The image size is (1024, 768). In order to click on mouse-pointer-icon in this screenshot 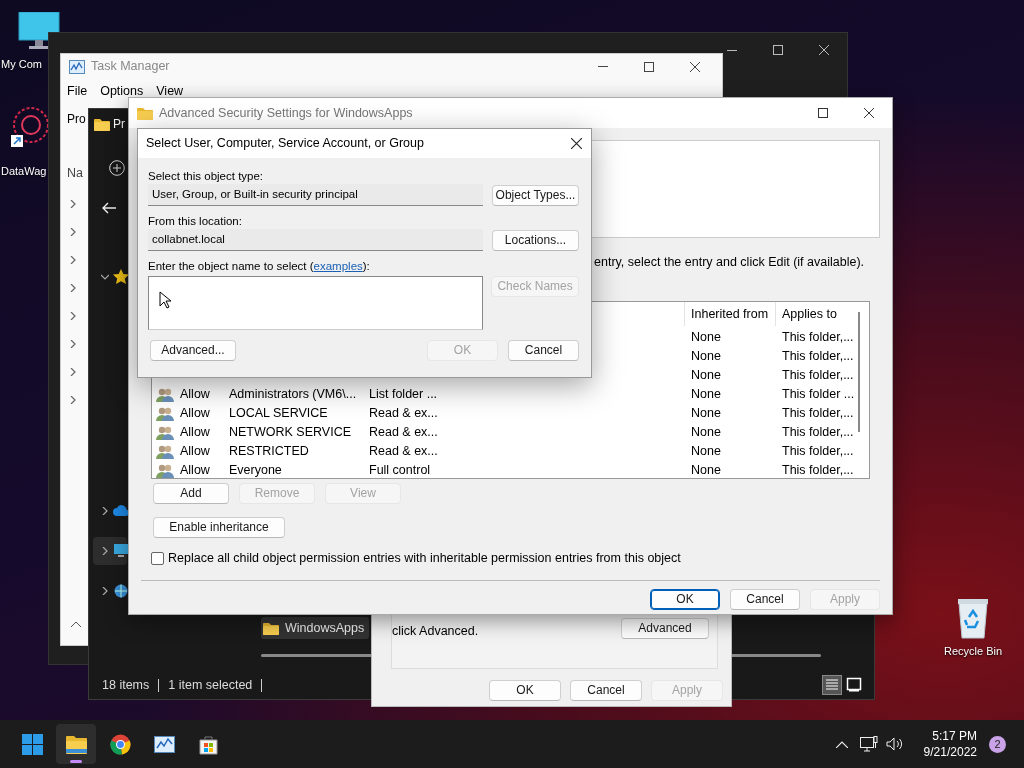, I will do `click(165, 300)`.